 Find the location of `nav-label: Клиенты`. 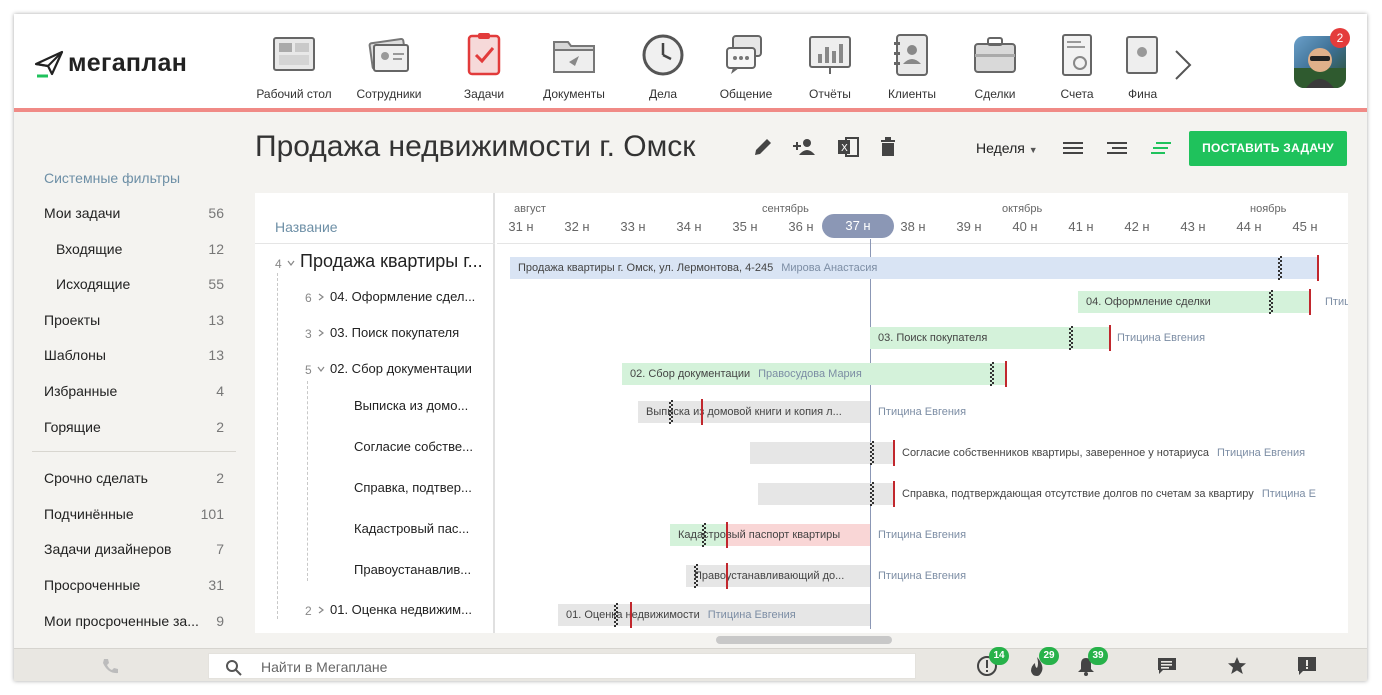

nav-label: Клиенты is located at coordinates (912, 94).